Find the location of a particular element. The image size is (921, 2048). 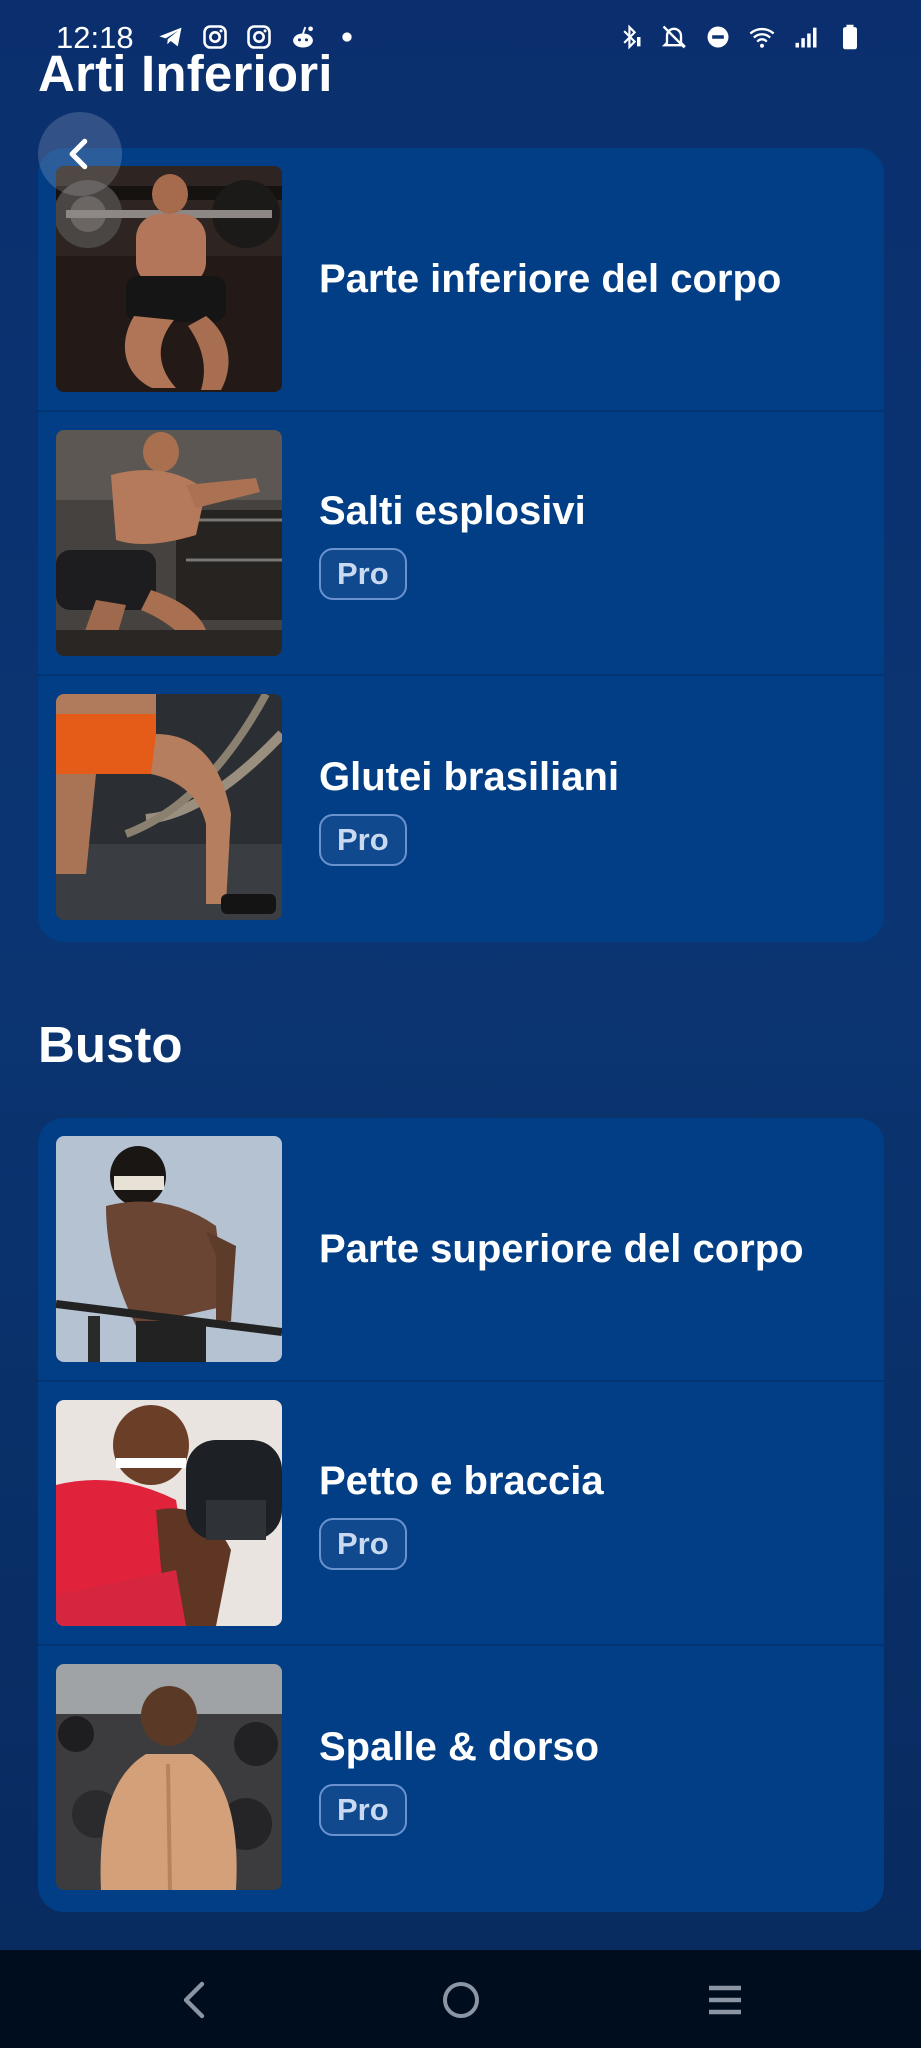

list-item: Salti esplosivi Pro is located at coordinates (461, 544).